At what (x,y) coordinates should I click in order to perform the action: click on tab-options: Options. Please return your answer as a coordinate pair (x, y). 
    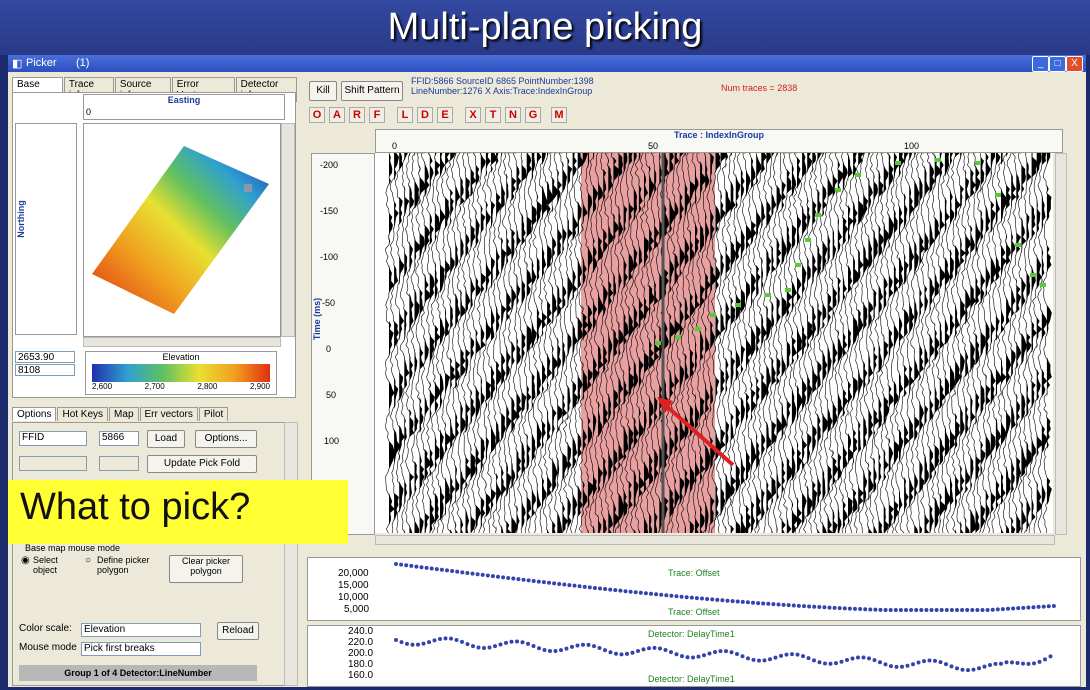
    Looking at the image, I should click on (34, 414).